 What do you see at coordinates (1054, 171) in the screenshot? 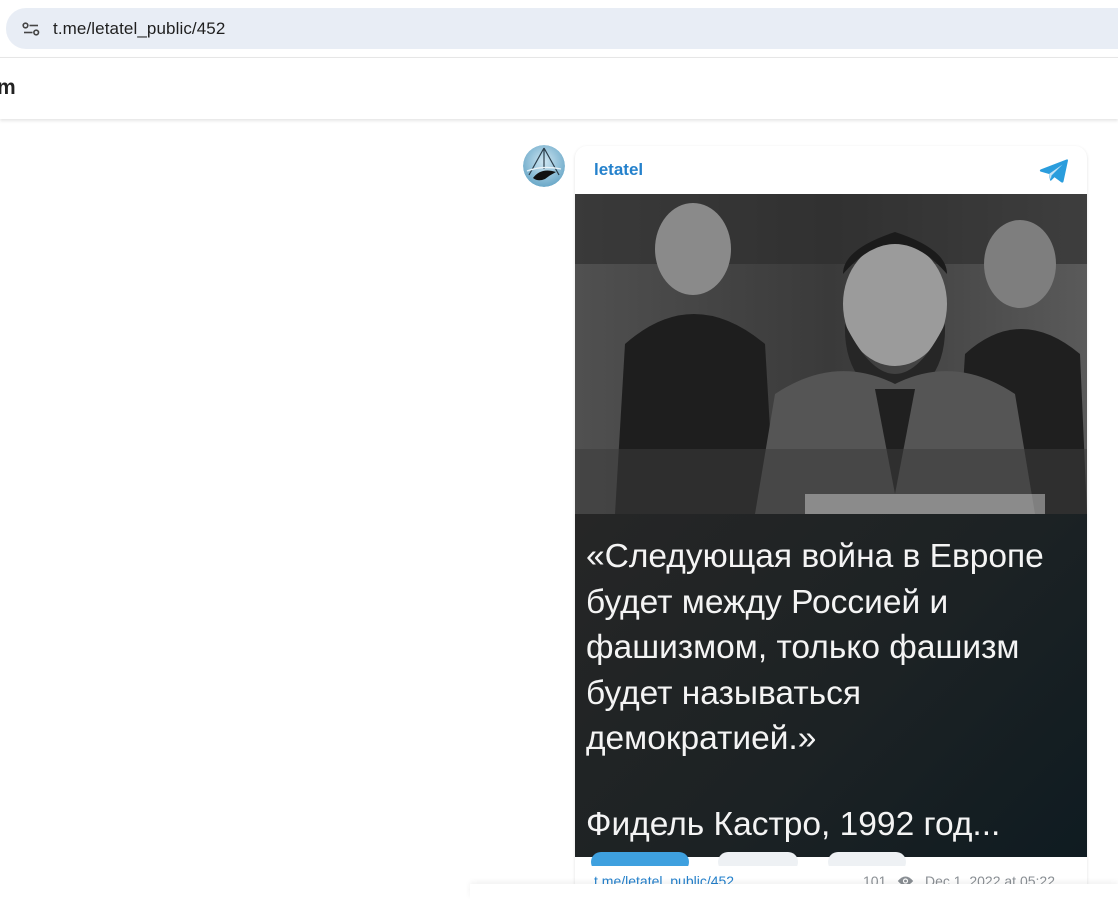
I see `telegram-logo-icon` at bounding box center [1054, 171].